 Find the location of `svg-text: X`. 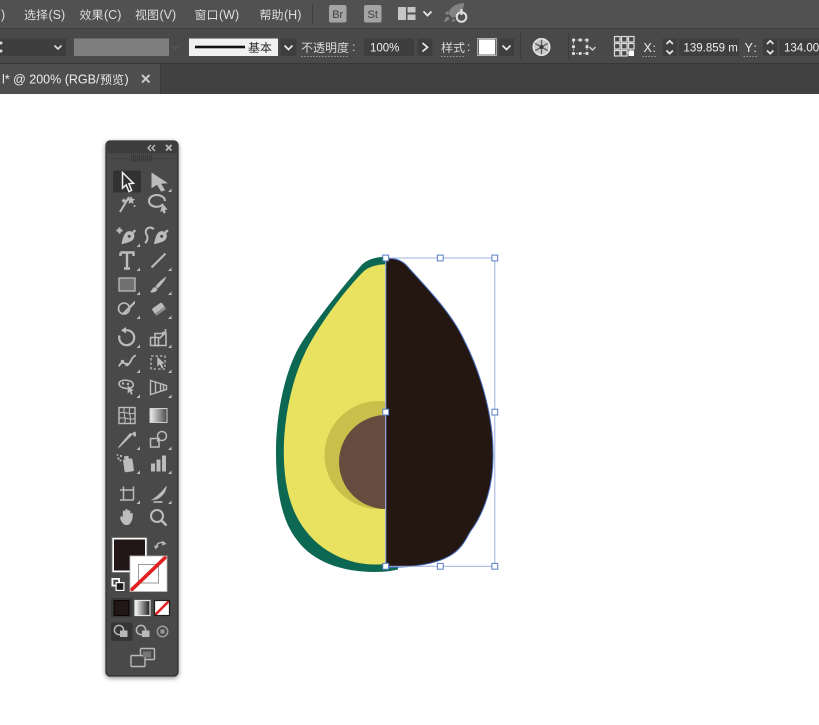

svg-text: X is located at coordinates (648, 48).